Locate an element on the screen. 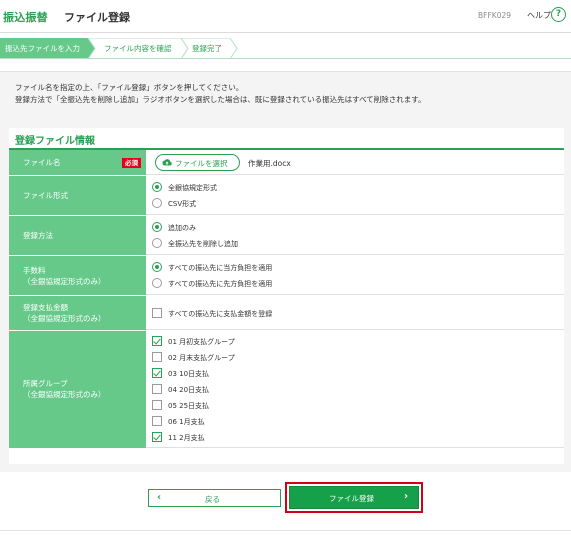 This screenshot has height=541, width=571. back-button-label: 戻る is located at coordinates (212, 499).